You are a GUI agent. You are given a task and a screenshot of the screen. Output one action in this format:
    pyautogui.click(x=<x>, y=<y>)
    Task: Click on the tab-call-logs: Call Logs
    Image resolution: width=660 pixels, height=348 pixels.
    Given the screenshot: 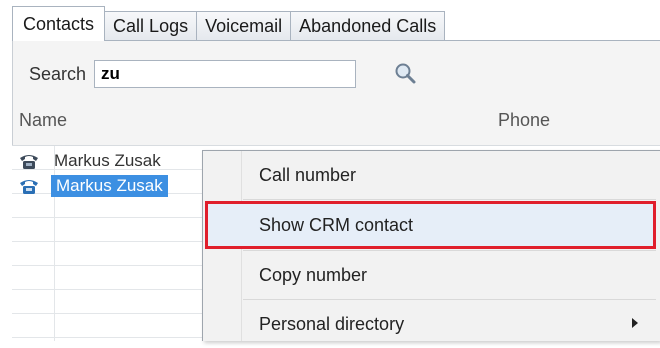 What is the action you would take?
    pyautogui.click(x=151, y=26)
    